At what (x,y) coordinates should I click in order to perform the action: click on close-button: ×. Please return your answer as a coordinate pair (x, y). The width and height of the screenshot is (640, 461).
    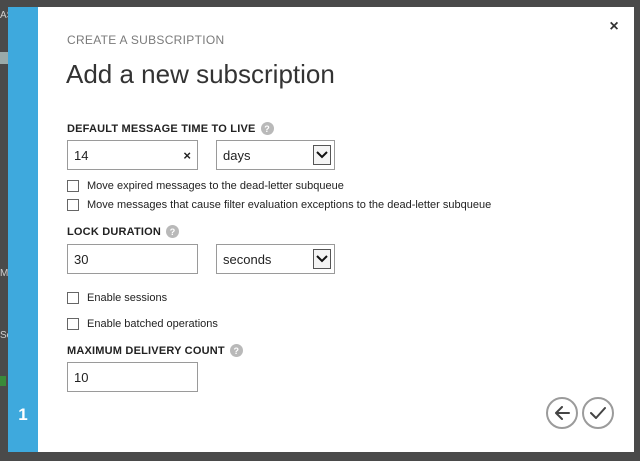
    Looking at the image, I should click on (614, 27).